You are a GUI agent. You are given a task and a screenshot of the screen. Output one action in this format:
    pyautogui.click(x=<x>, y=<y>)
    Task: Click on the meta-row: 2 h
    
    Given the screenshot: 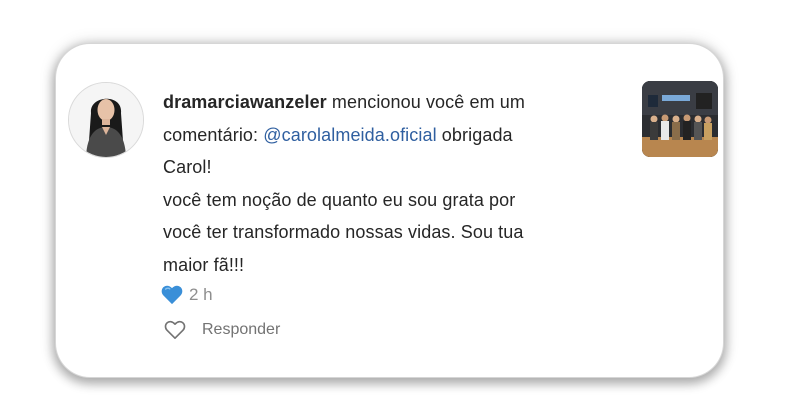 What is the action you would take?
    pyautogui.click(x=187, y=295)
    